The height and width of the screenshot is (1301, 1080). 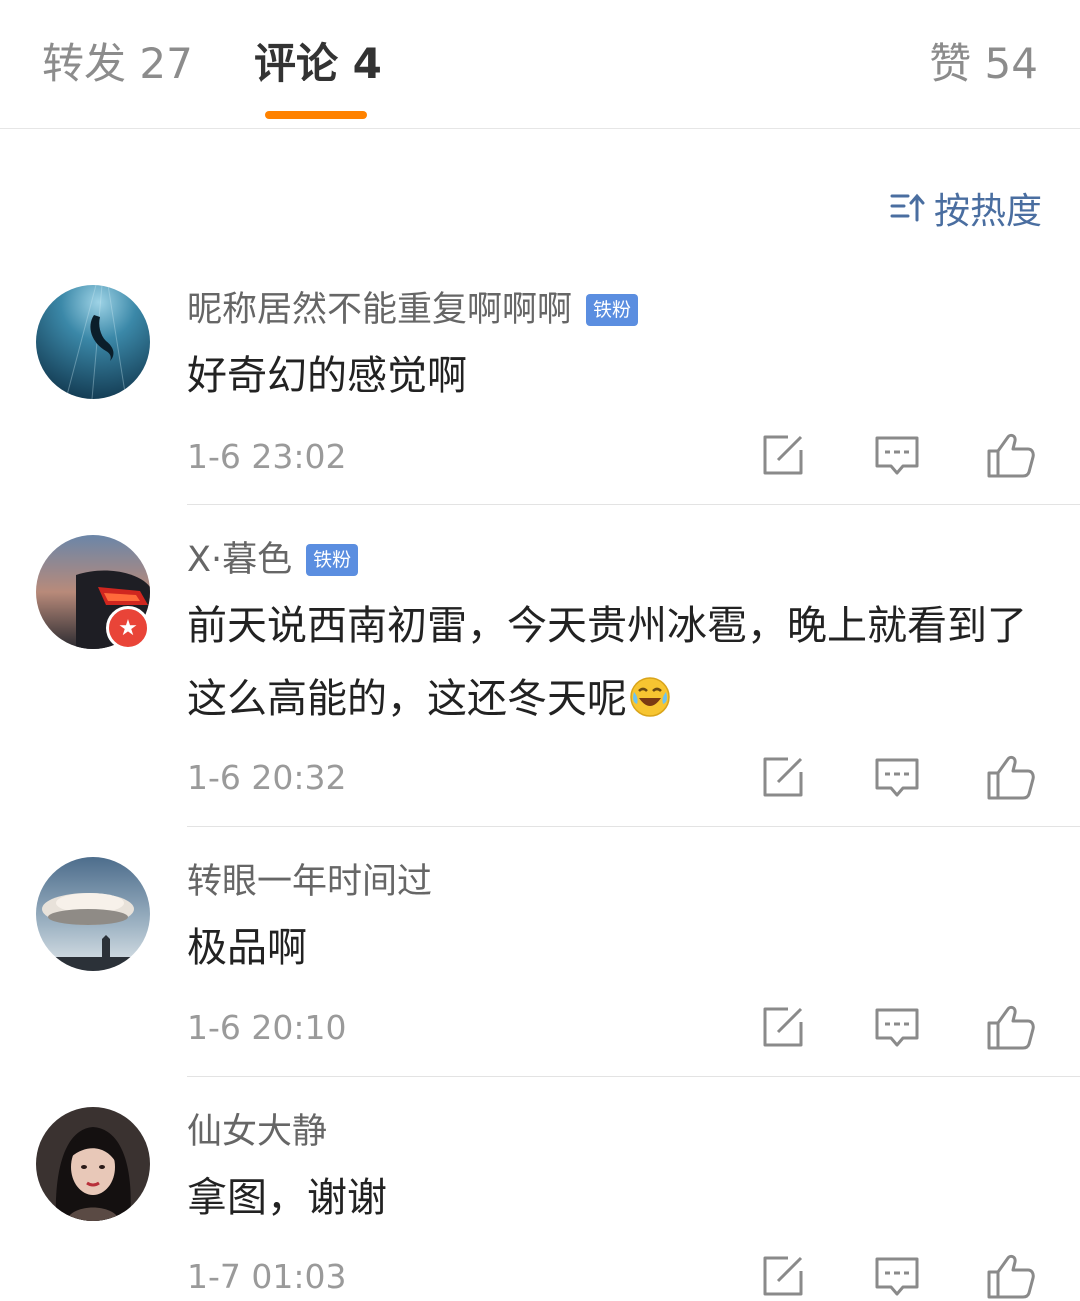 I want to click on sort-label: 按热度, so click(x=987, y=211).